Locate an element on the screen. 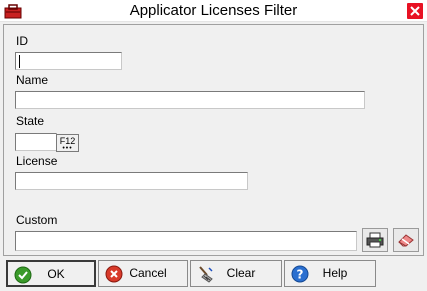 The image size is (427, 291). erase-button is located at coordinates (406, 240).